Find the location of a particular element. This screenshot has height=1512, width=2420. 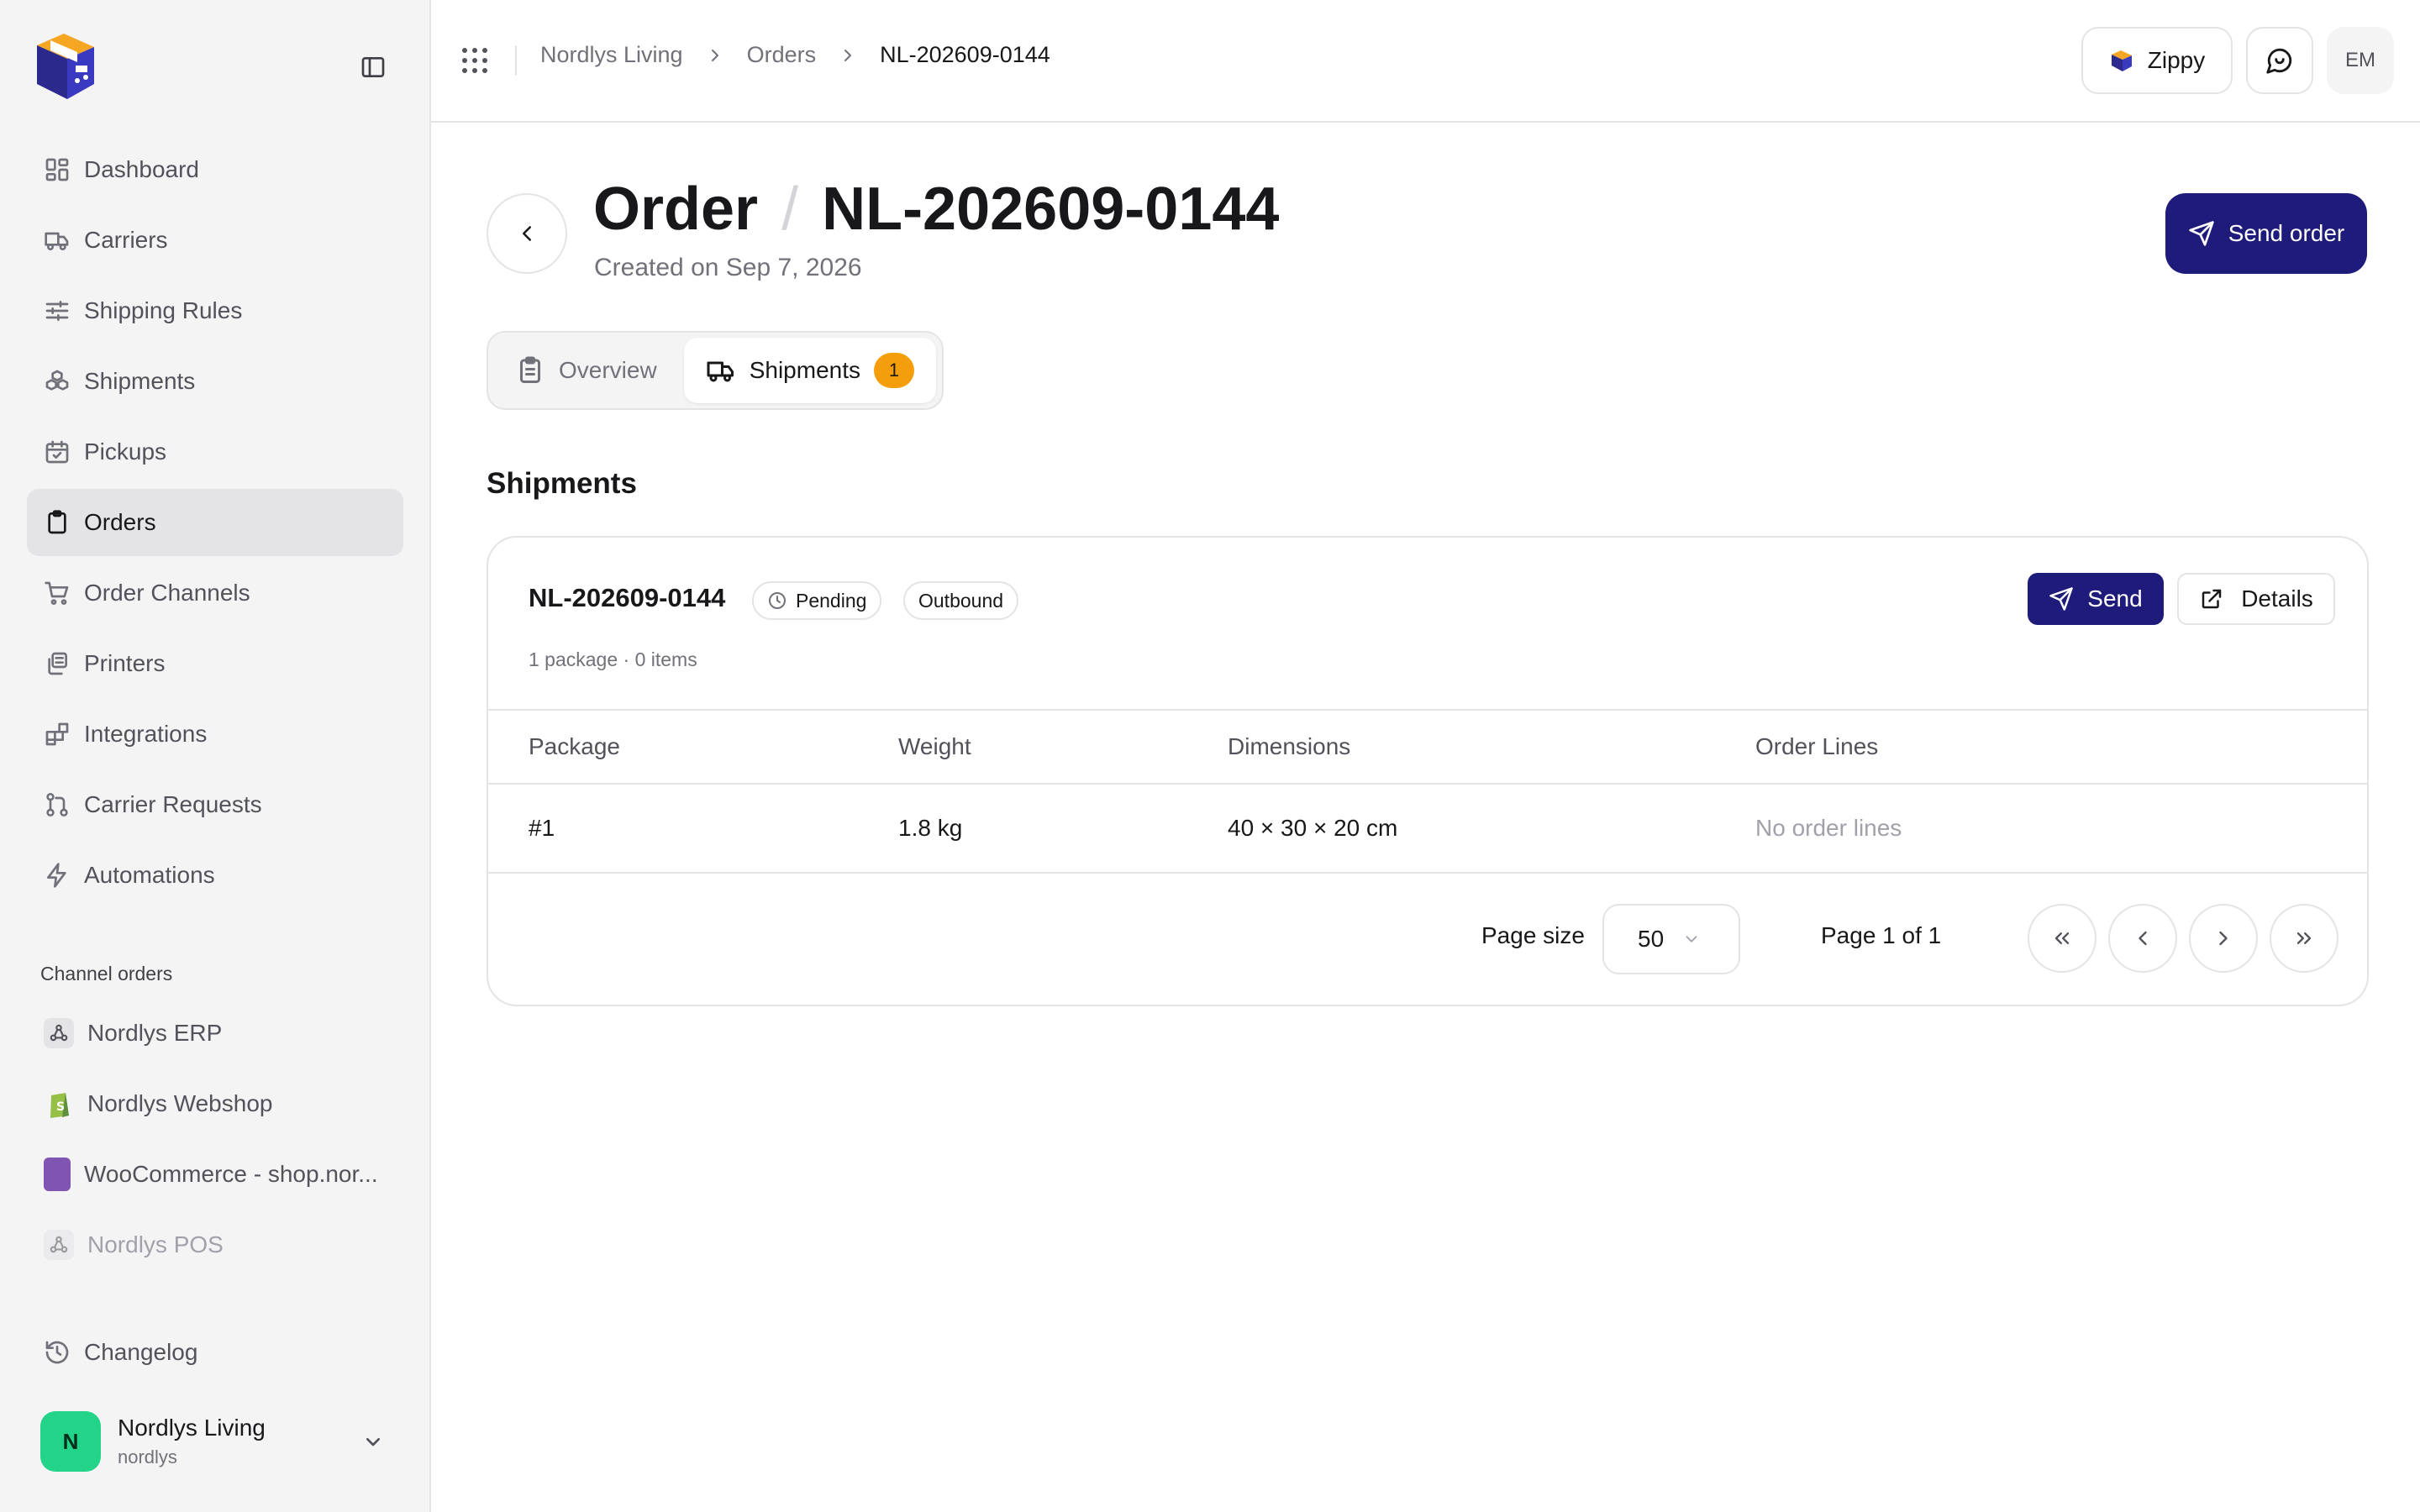

chevrons-left-icon is located at coordinates (2062, 938).